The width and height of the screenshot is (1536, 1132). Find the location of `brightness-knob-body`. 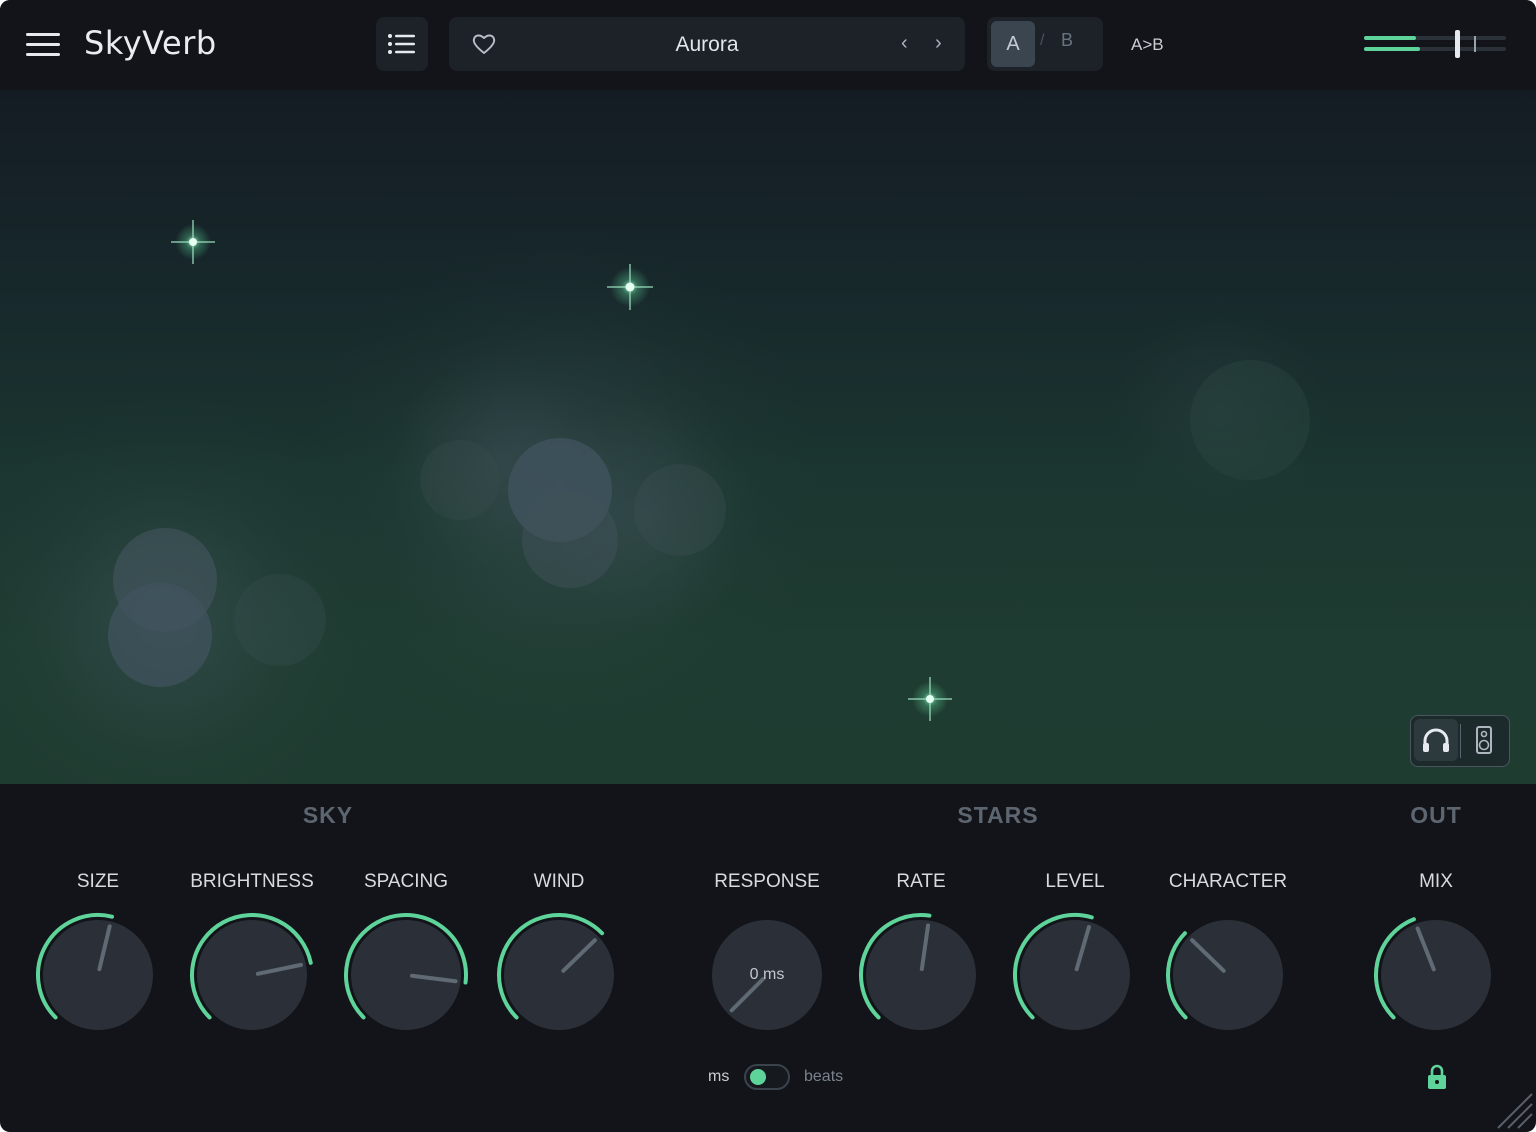

brightness-knob-body is located at coordinates (252, 975).